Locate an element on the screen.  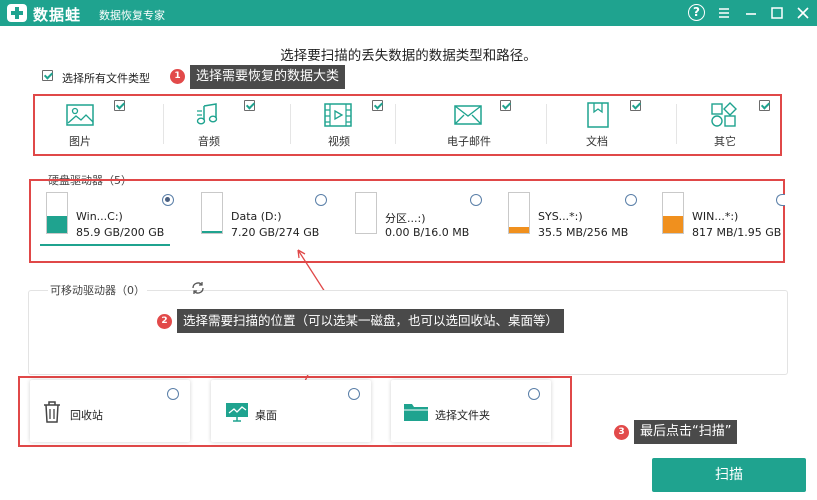
annotation-tip-2: 选择需要扫描的位置（可以选某一磁盘，也可以选回收站、桌面等） is located at coordinates (371, 321).